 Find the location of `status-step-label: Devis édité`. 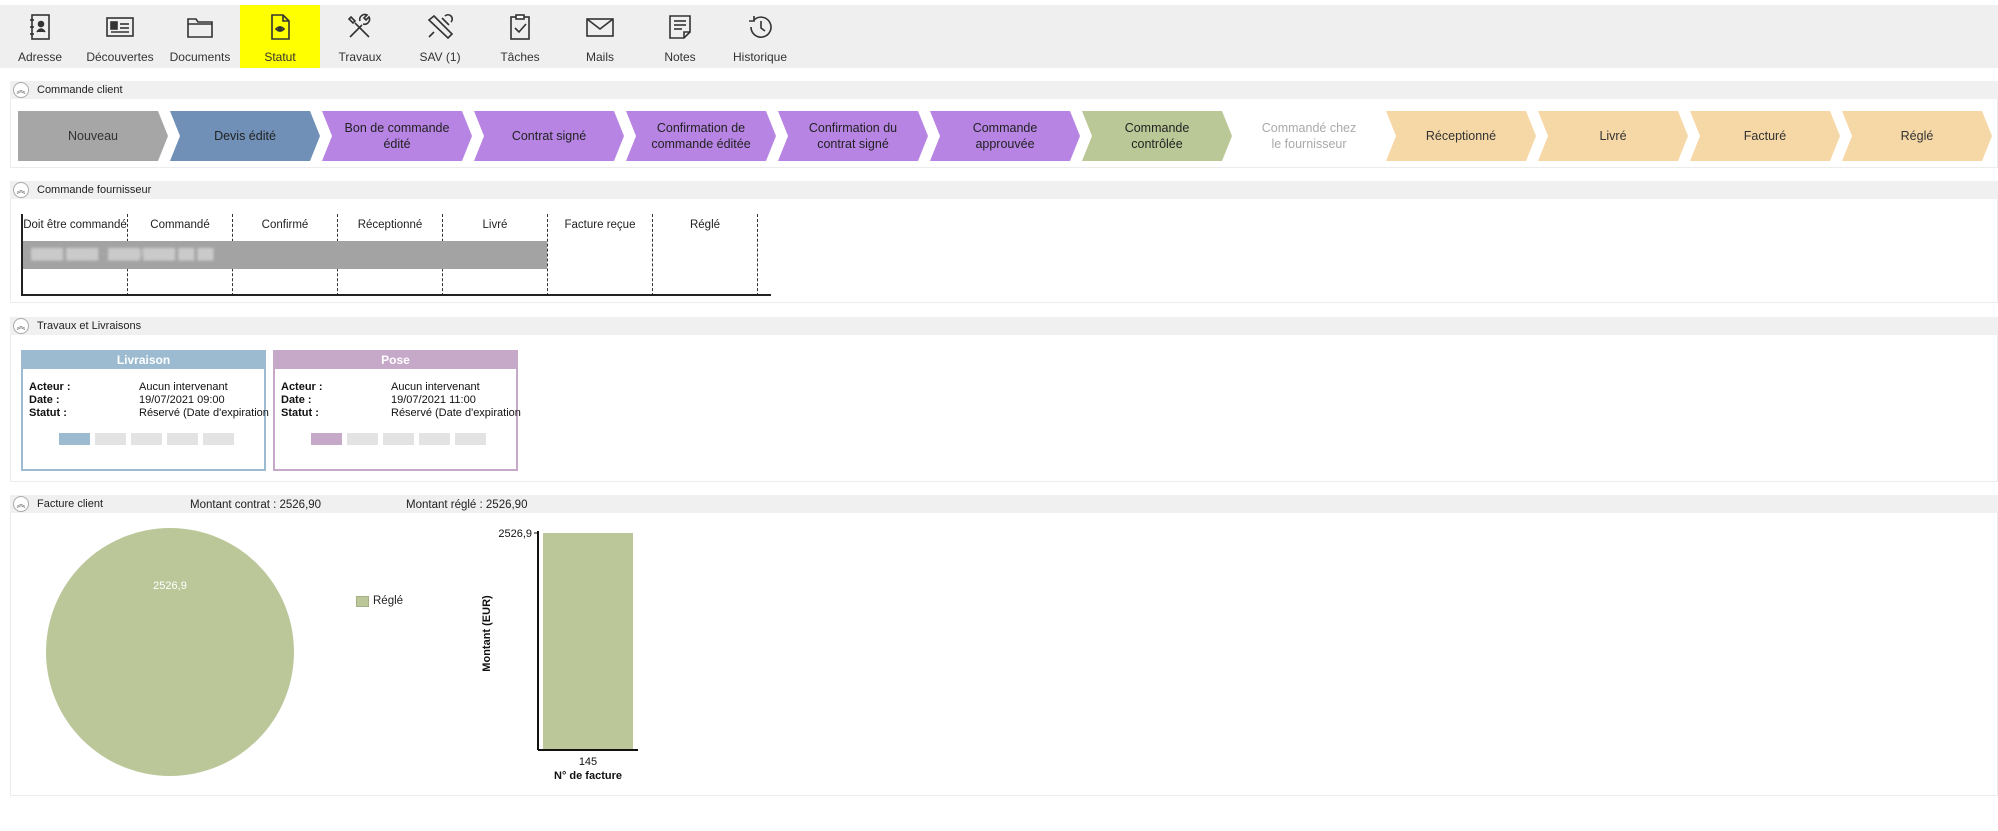

status-step-label: Devis édité is located at coordinates (245, 136).